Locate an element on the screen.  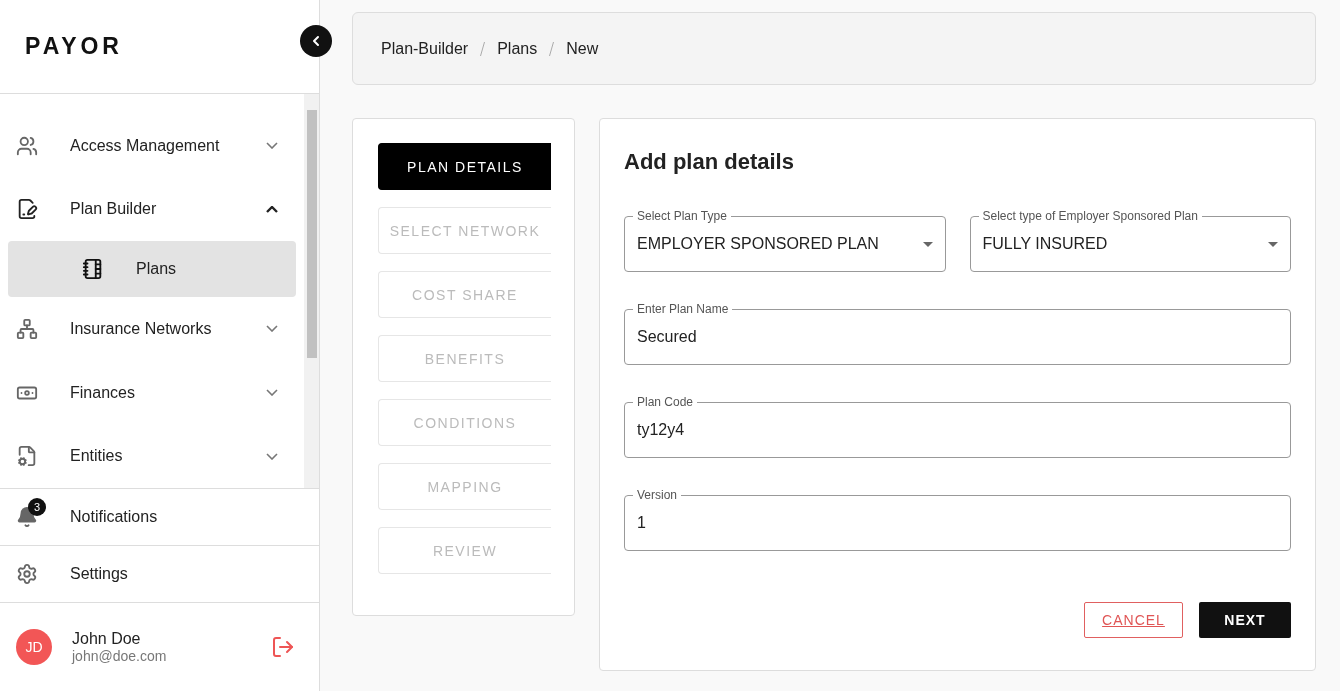
nav-subitem: Plans is located at coordinates (152, 269).